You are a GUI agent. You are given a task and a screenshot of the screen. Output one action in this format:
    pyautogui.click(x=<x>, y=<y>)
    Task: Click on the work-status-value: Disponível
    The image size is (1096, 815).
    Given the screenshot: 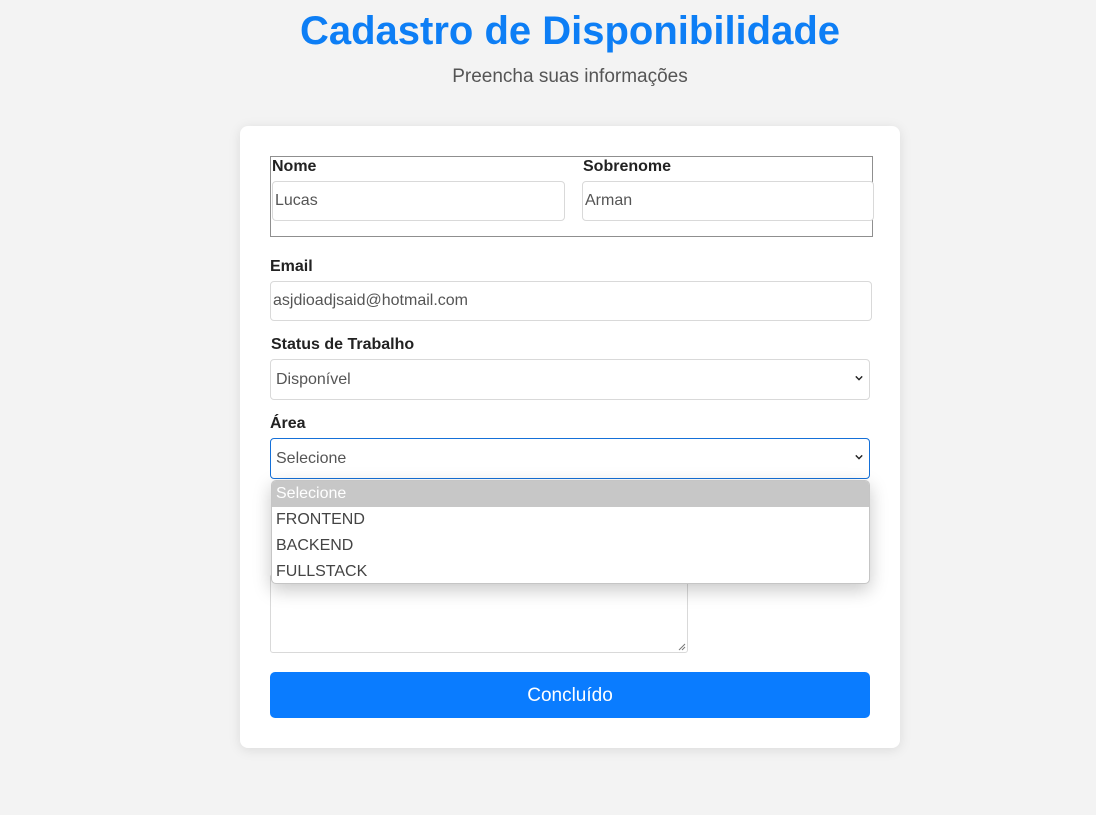 What is the action you would take?
    pyautogui.click(x=313, y=379)
    